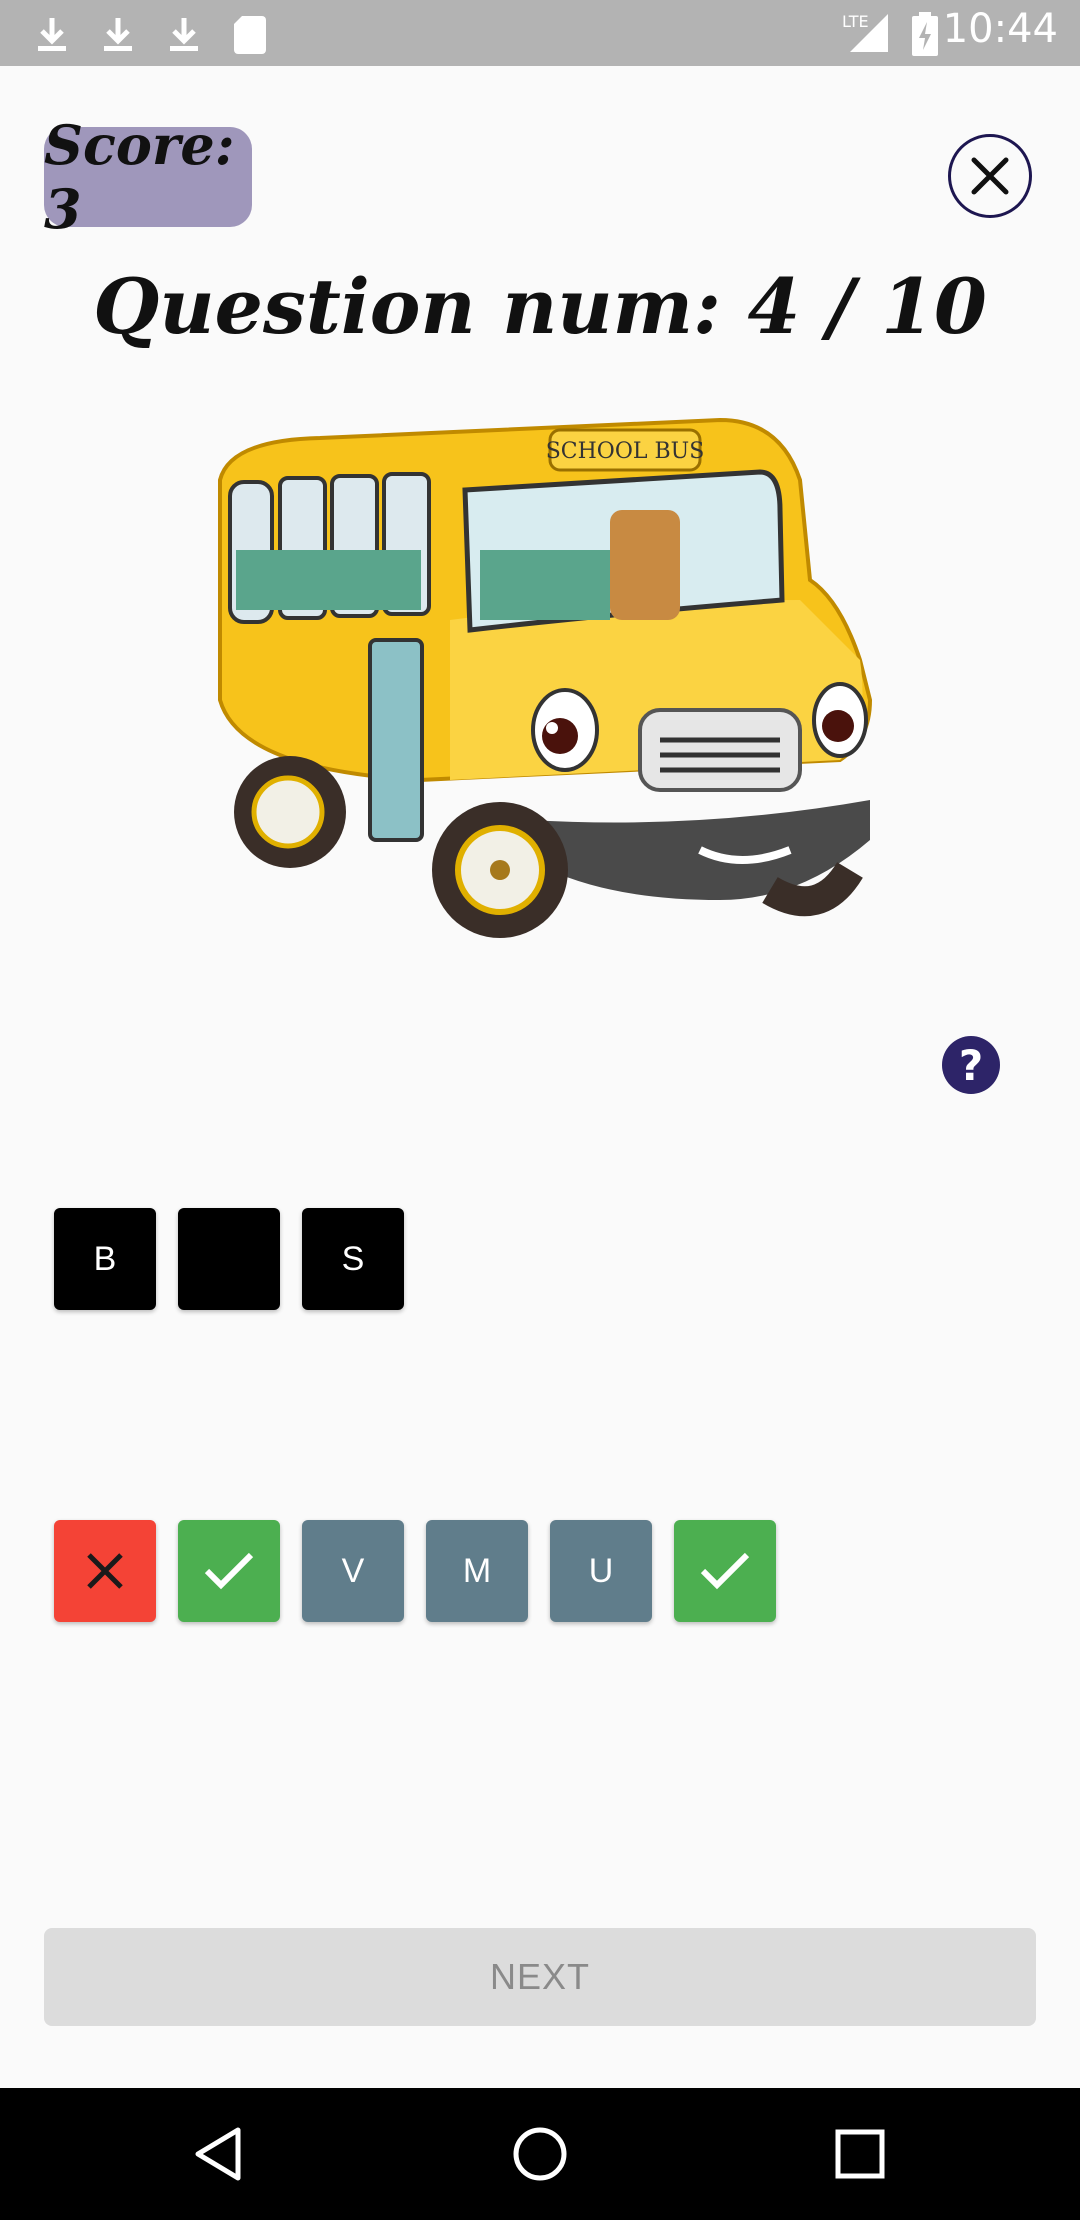 The image size is (1080, 2220). What do you see at coordinates (925, 34) in the screenshot?
I see `battery-charging-icon` at bounding box center [925, 34].